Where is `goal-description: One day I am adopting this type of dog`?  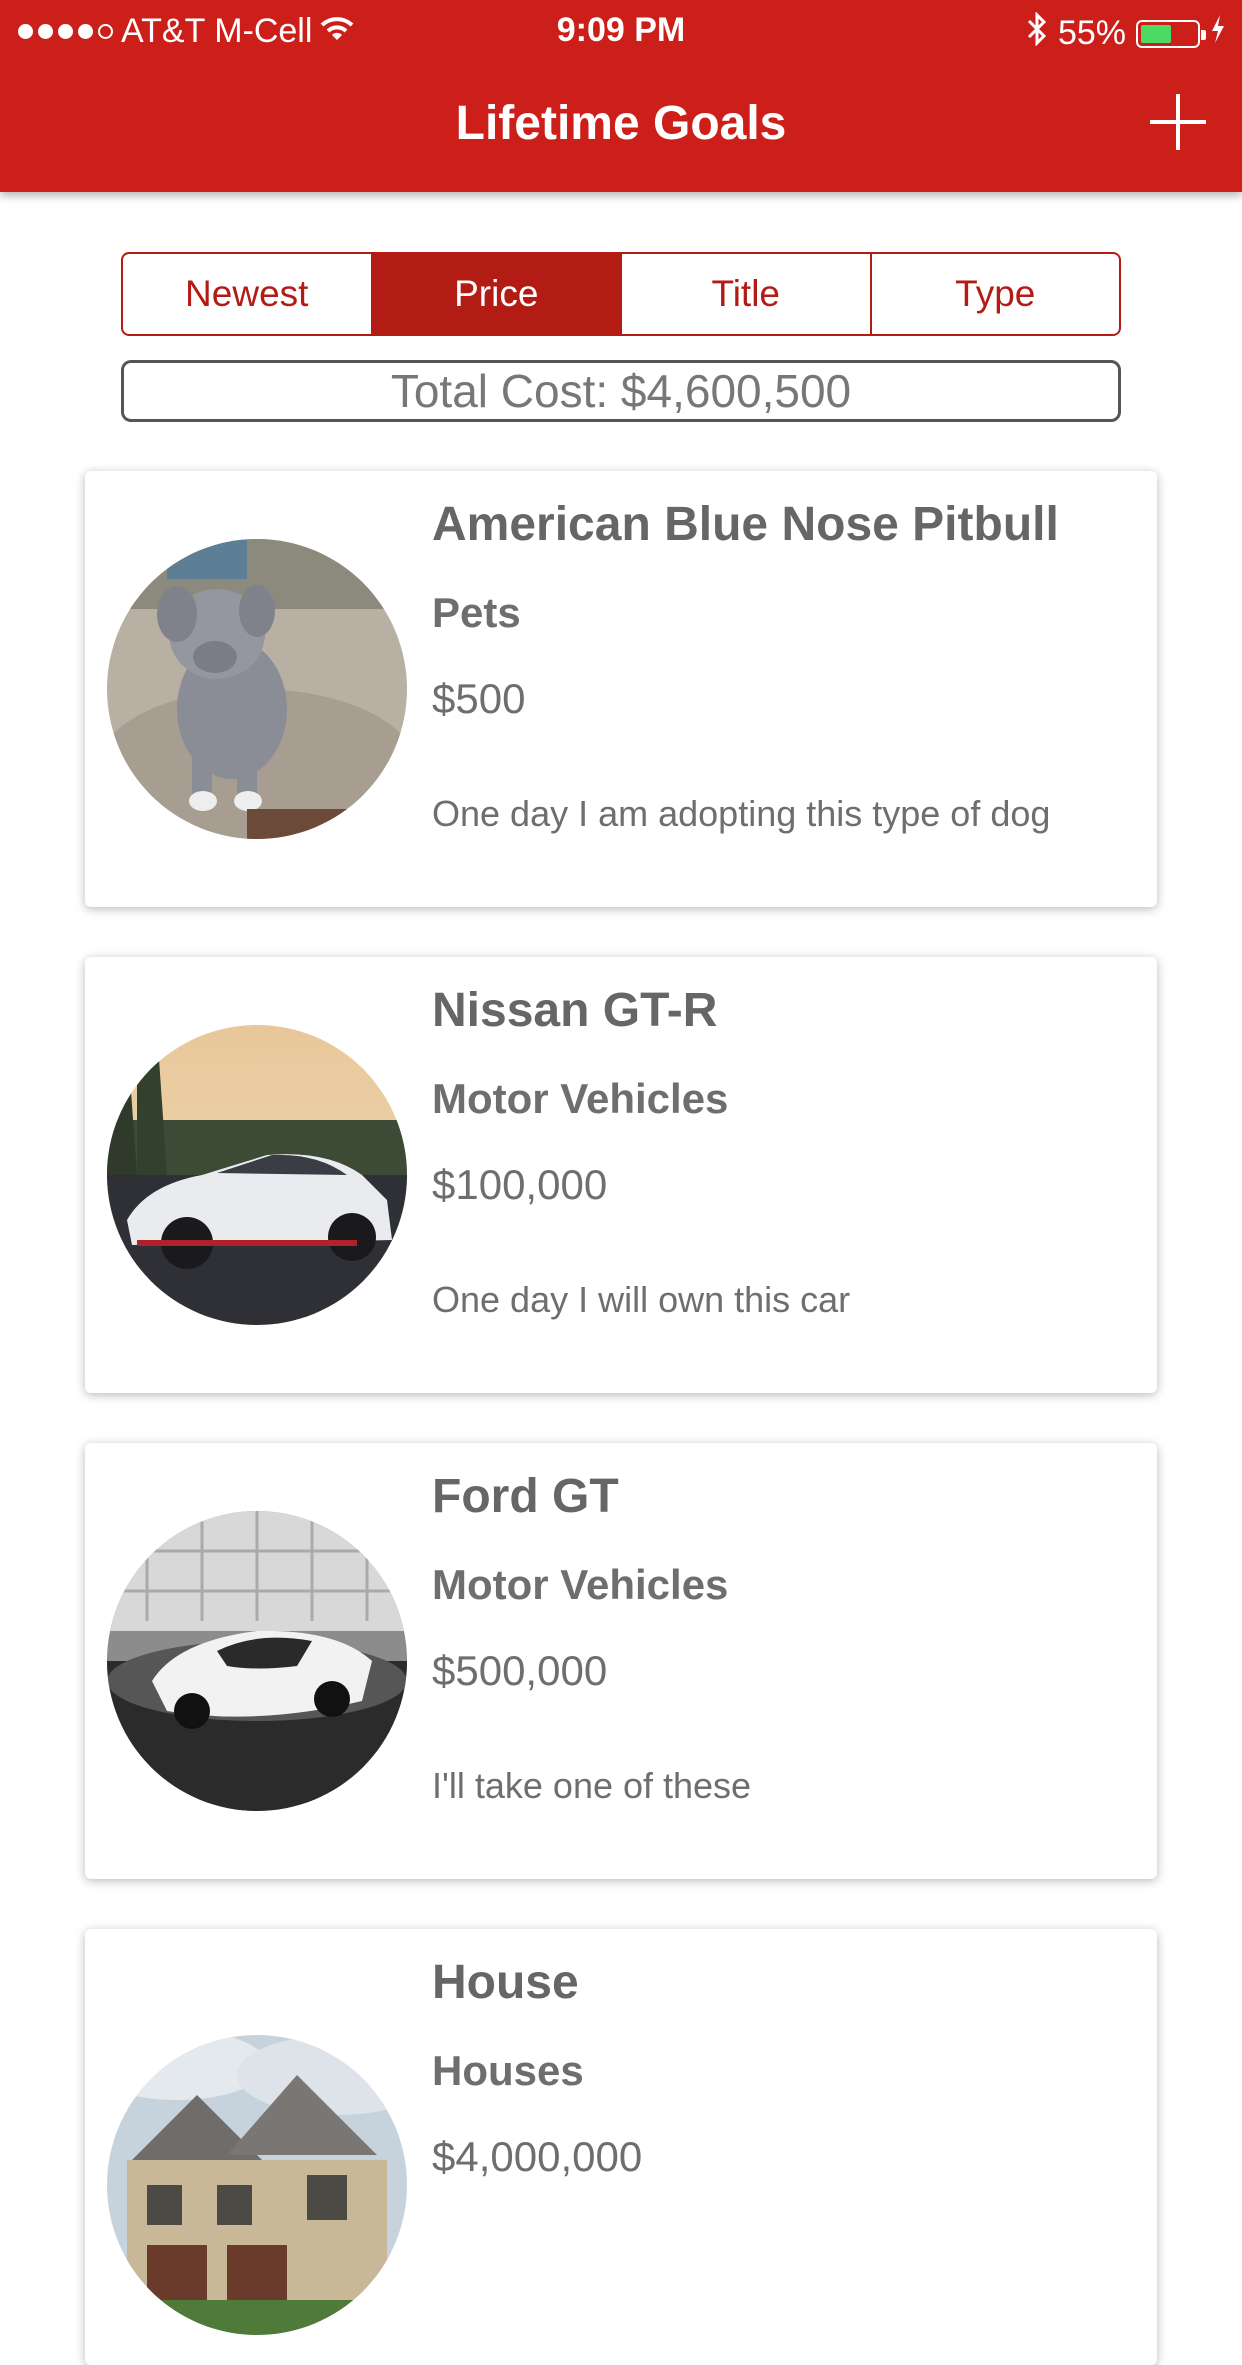
goal-description: One day I am adopting this type of dog is located at coordinates (741, 813).